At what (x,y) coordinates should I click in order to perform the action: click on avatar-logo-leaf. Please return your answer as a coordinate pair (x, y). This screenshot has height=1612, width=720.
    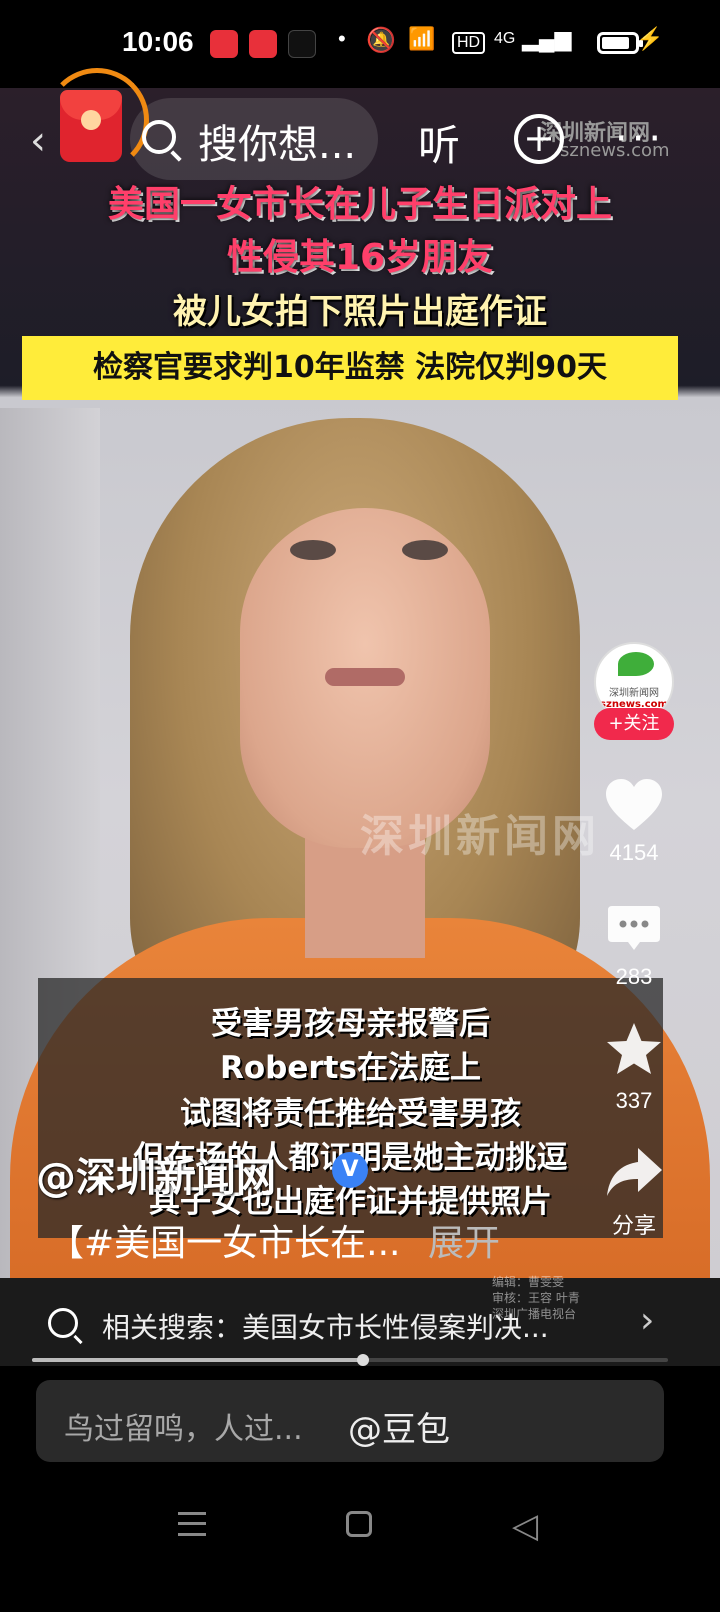
    Looking at the image, I should click on (636, 664).